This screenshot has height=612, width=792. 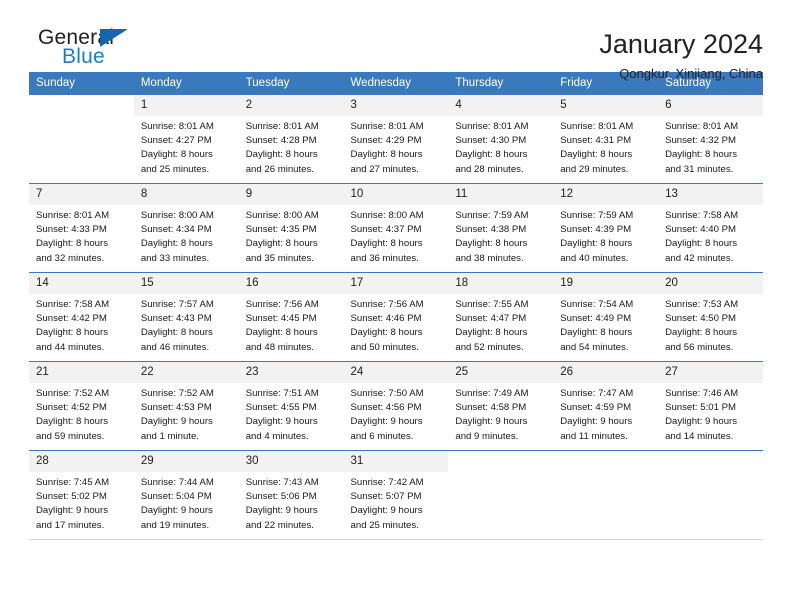 What do you see at coordinates (186, 283) in the screenshot?
I see `day-number-15: 15` at bounding box center [186, 283].